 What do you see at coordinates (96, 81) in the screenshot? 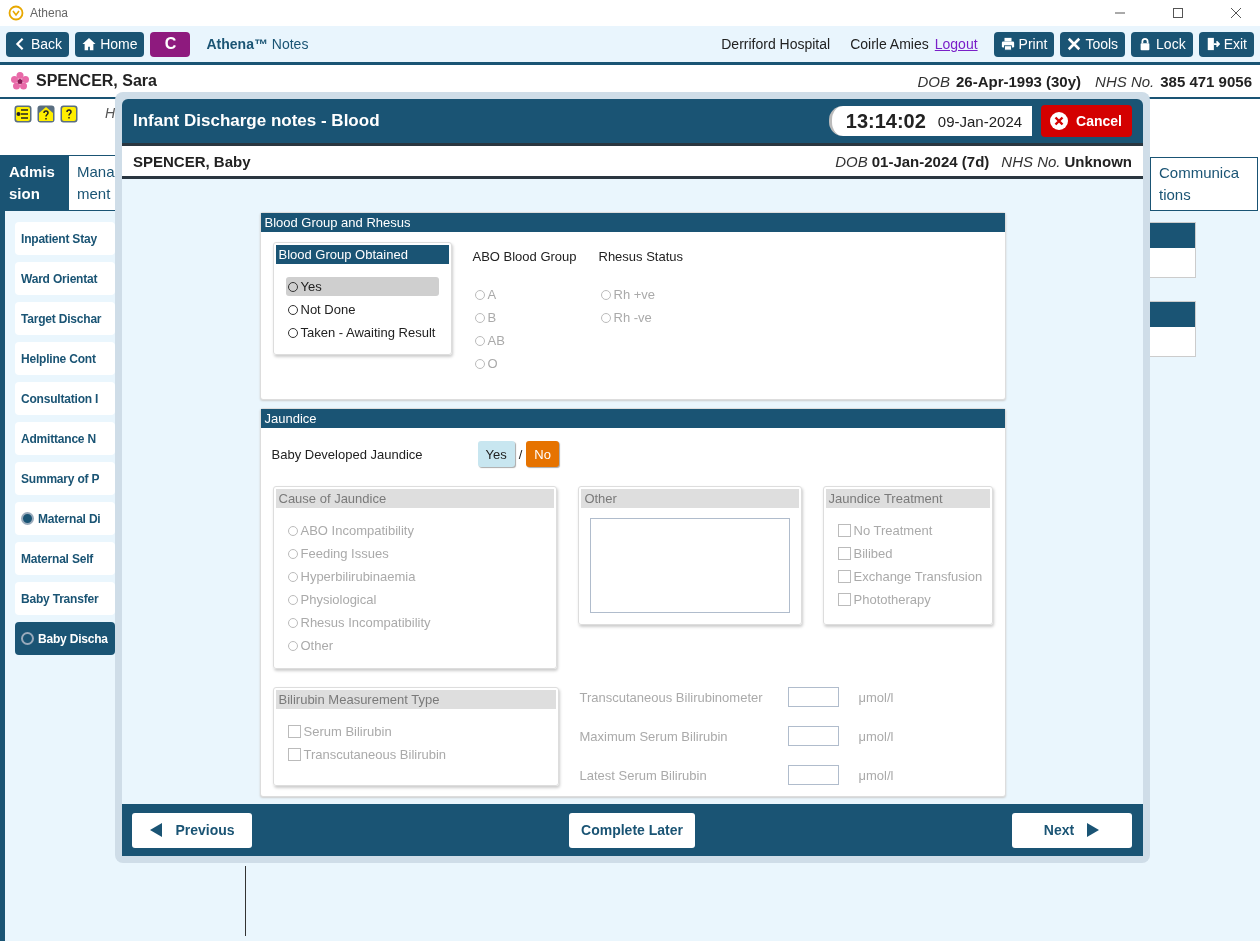
I see `patient-name: SPENCER, Sara` at bounding box center [96, 81].